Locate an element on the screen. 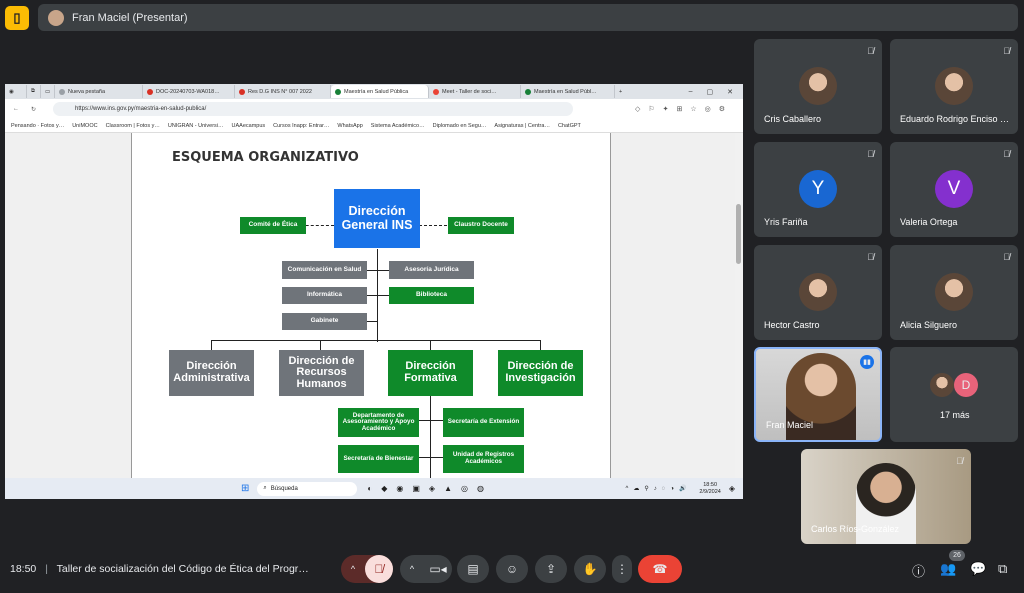  participant-tile: 🎙̸ Alicia Silguero is located at coordinates (954, 292).